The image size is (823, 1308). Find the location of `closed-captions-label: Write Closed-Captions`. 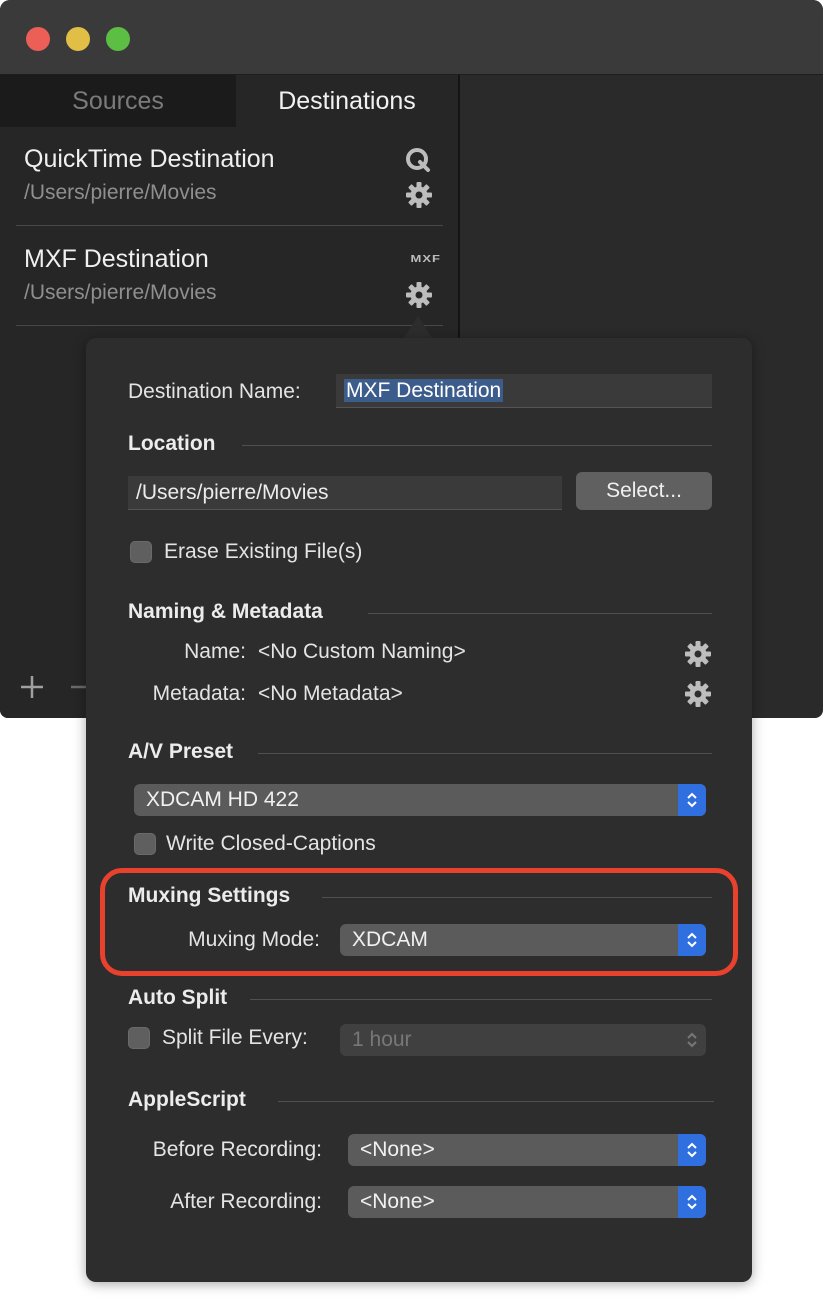

closed-captions-label: Write Closed-Captions is located at coordinates (271, 843).